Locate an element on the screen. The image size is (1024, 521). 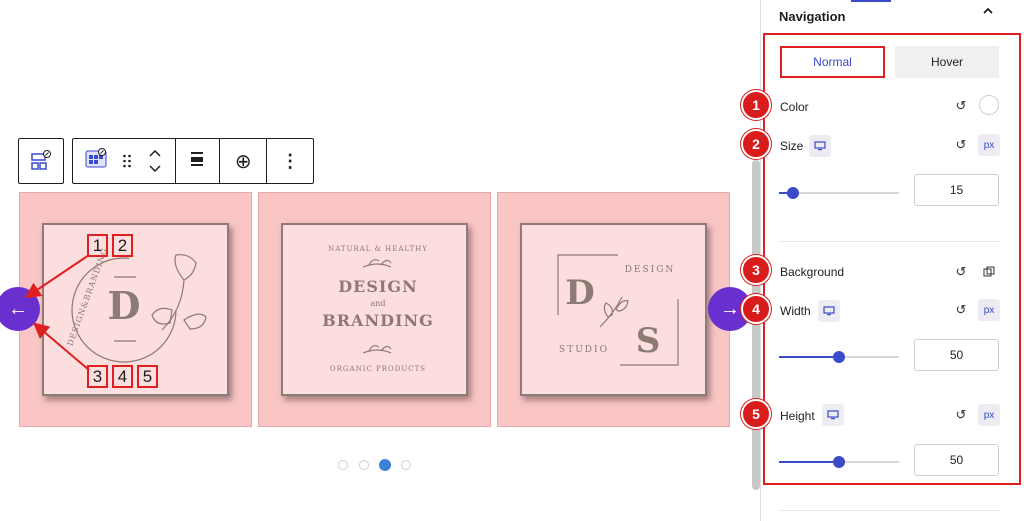
step-badge: 2 is located at coordinates (756, 144).